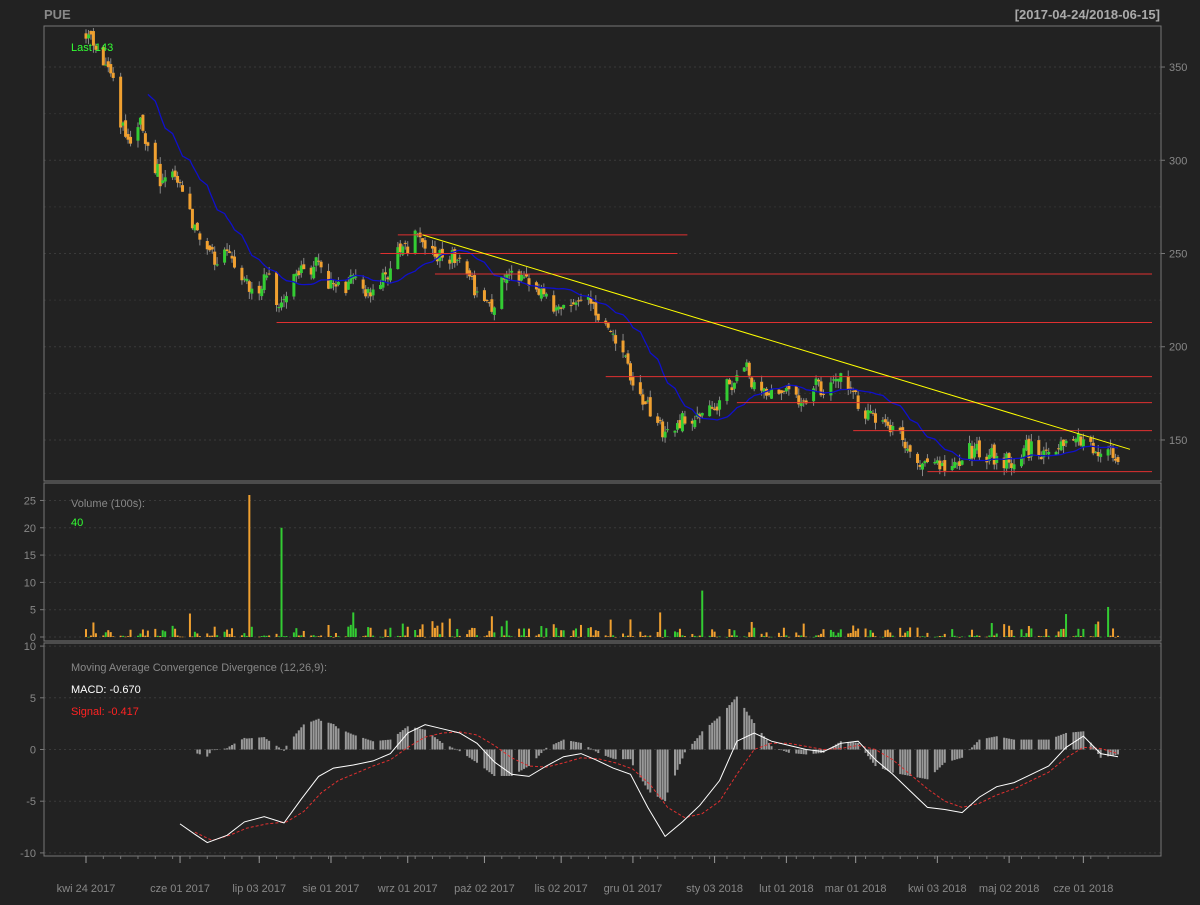 The width and height of the screenshot is (1200, 905). I want to click on date-range-title: [2017-04-24/2018-06-15], so click(1087, 14).